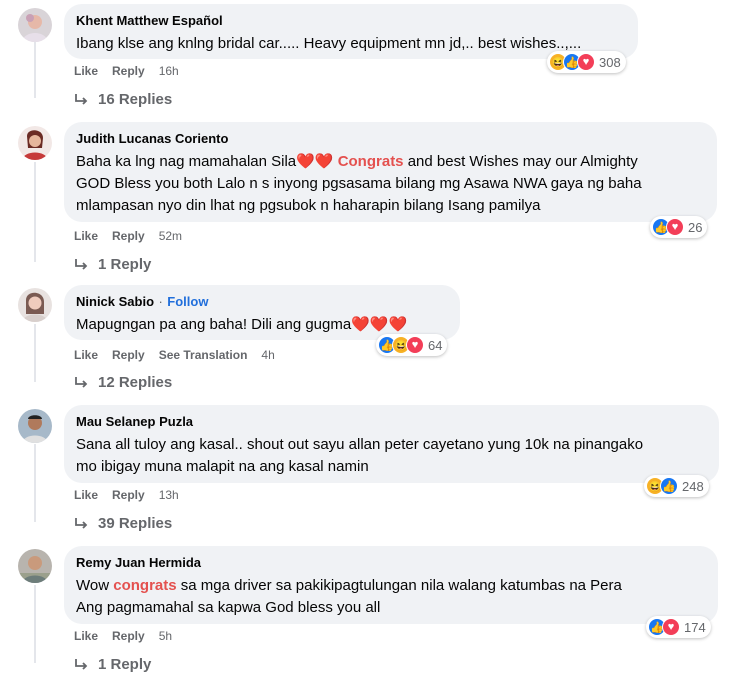 This screenshot has width=750, height=677. Describe the element at coordinates (520, 161) in the screenshot. I see `comment-text-segment: and best Wishes may our Almighty` at that location.